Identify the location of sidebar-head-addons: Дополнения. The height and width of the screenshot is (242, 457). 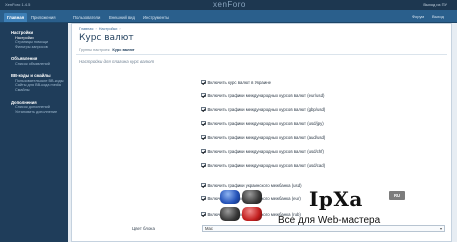
(34, 99).